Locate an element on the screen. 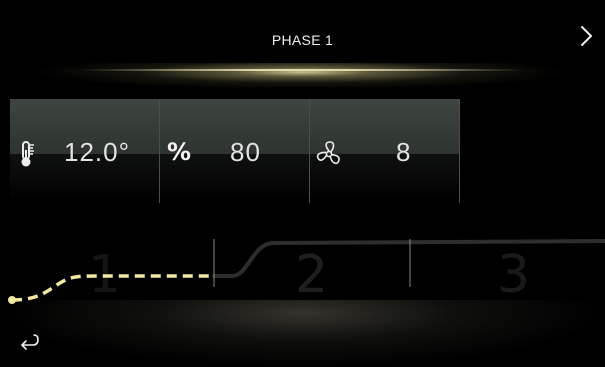 The image size is (605, 367). next-phase-button is located at coordinates (587, 36).